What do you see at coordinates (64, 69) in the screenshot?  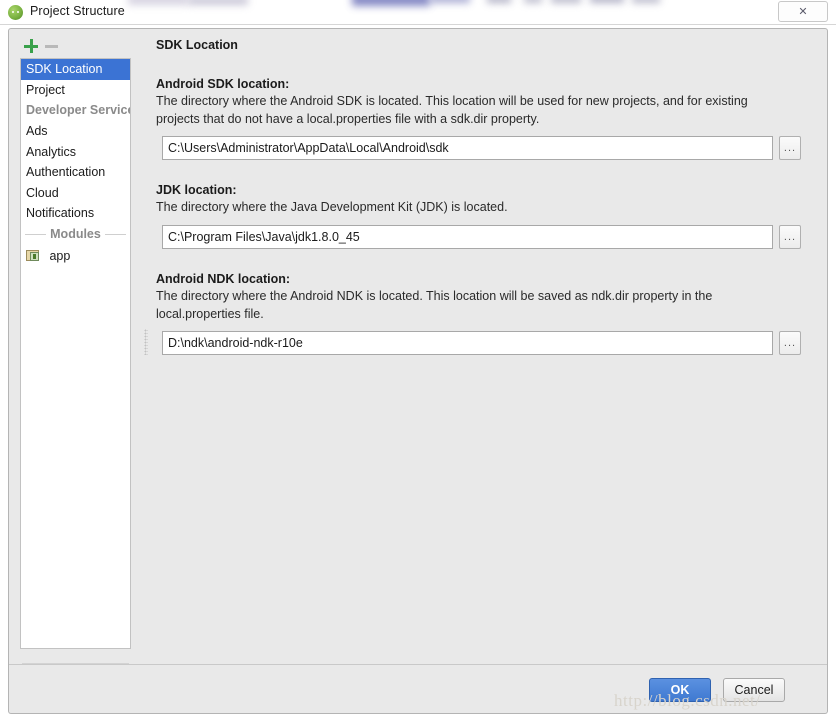 I see `sidebar-item-label: SDK Location` at bounding box center [64, 69].